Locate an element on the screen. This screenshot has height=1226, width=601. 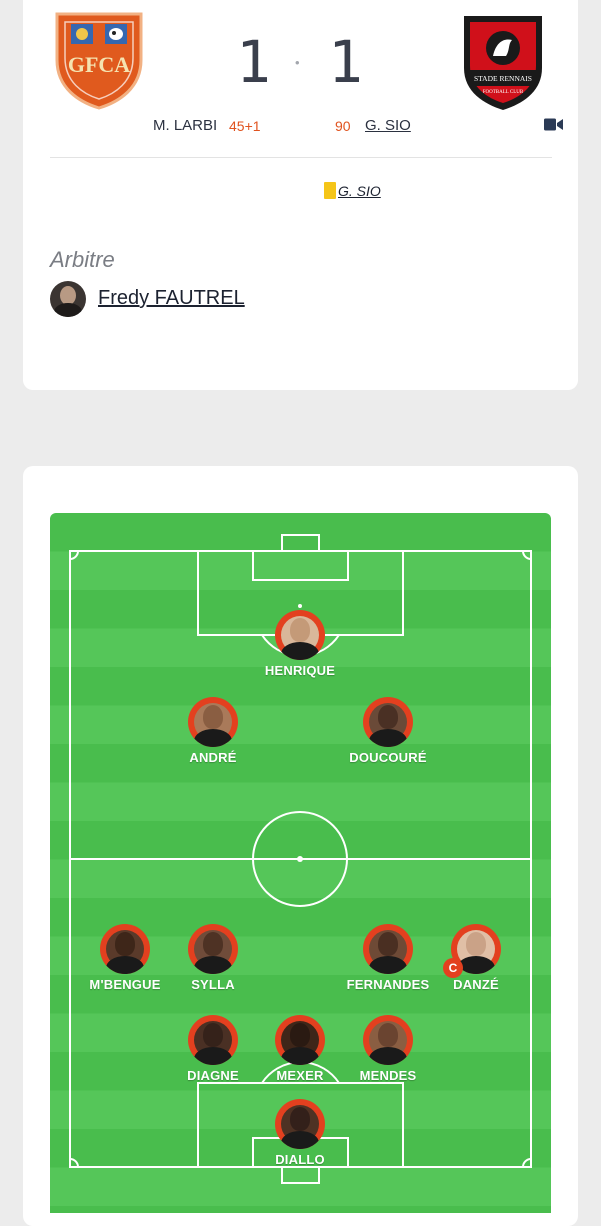
player-name: DIALLO is located at coordinates (300, 1159).